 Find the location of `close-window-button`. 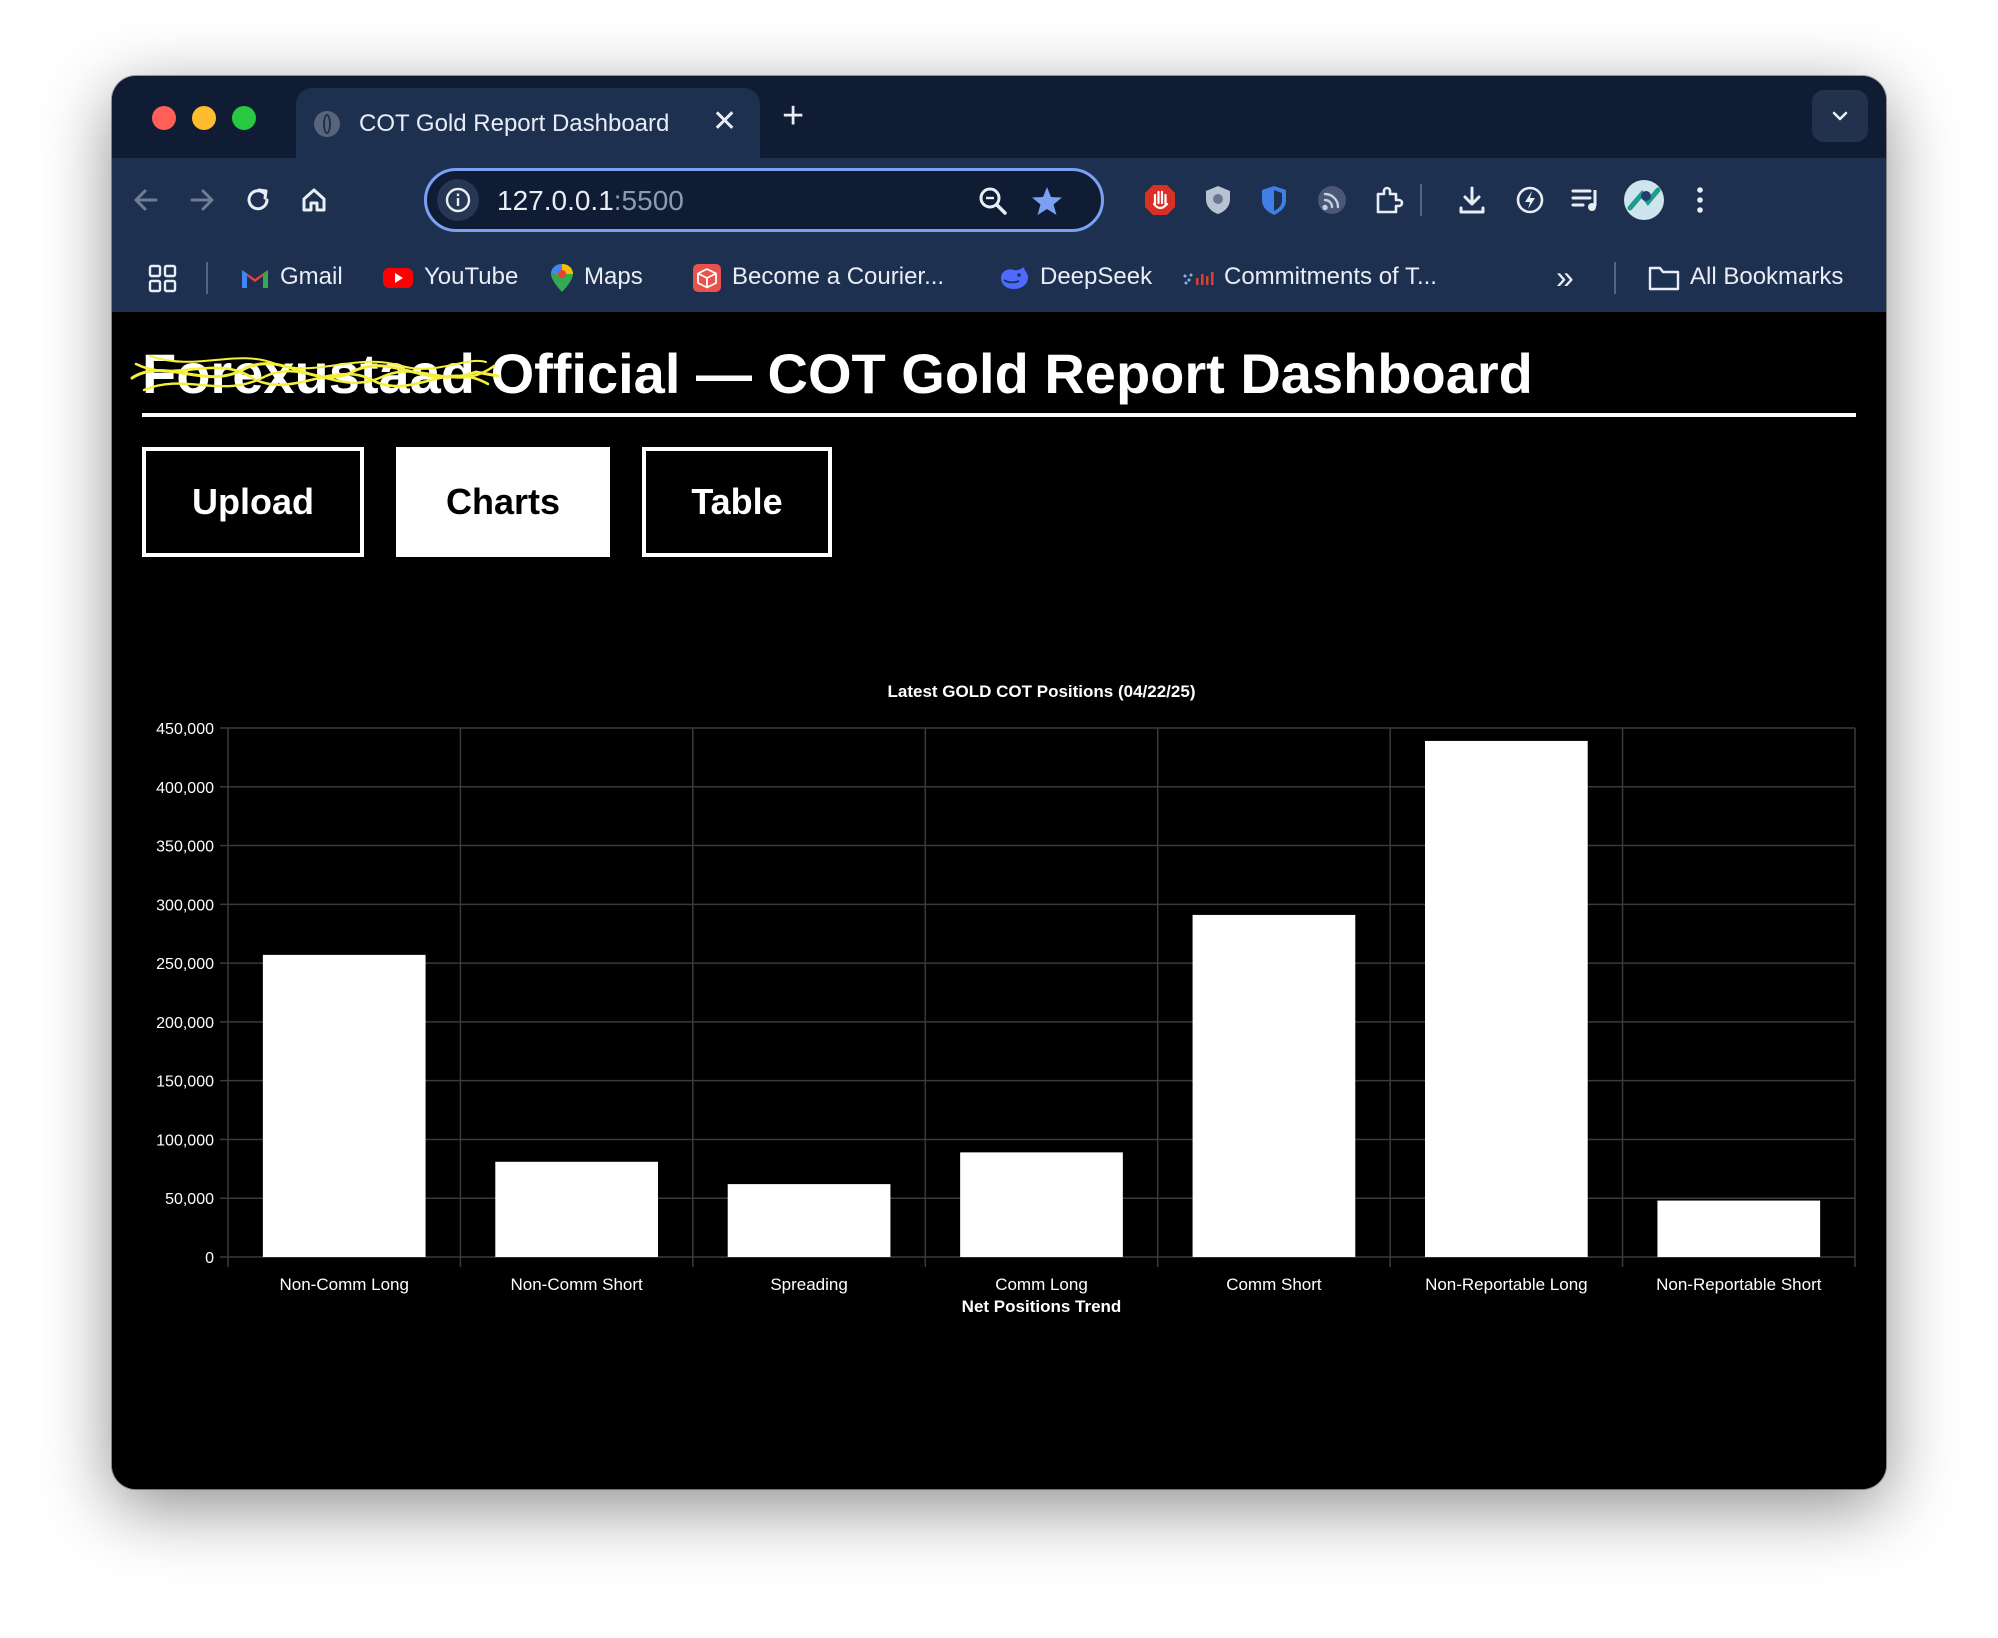

close-window-button is located at coordinates (164, 118).